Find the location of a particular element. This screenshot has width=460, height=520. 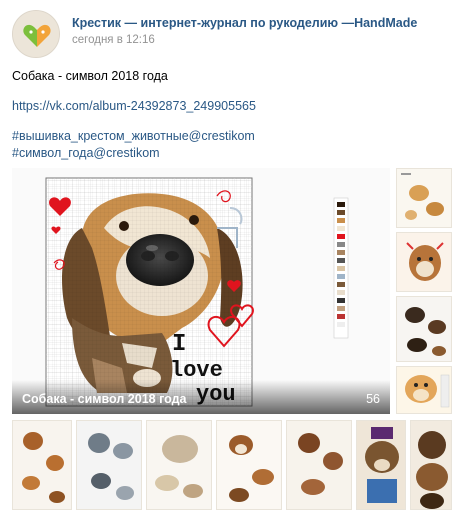

album-photo-count: 56 is located at coordinates (373, 399).